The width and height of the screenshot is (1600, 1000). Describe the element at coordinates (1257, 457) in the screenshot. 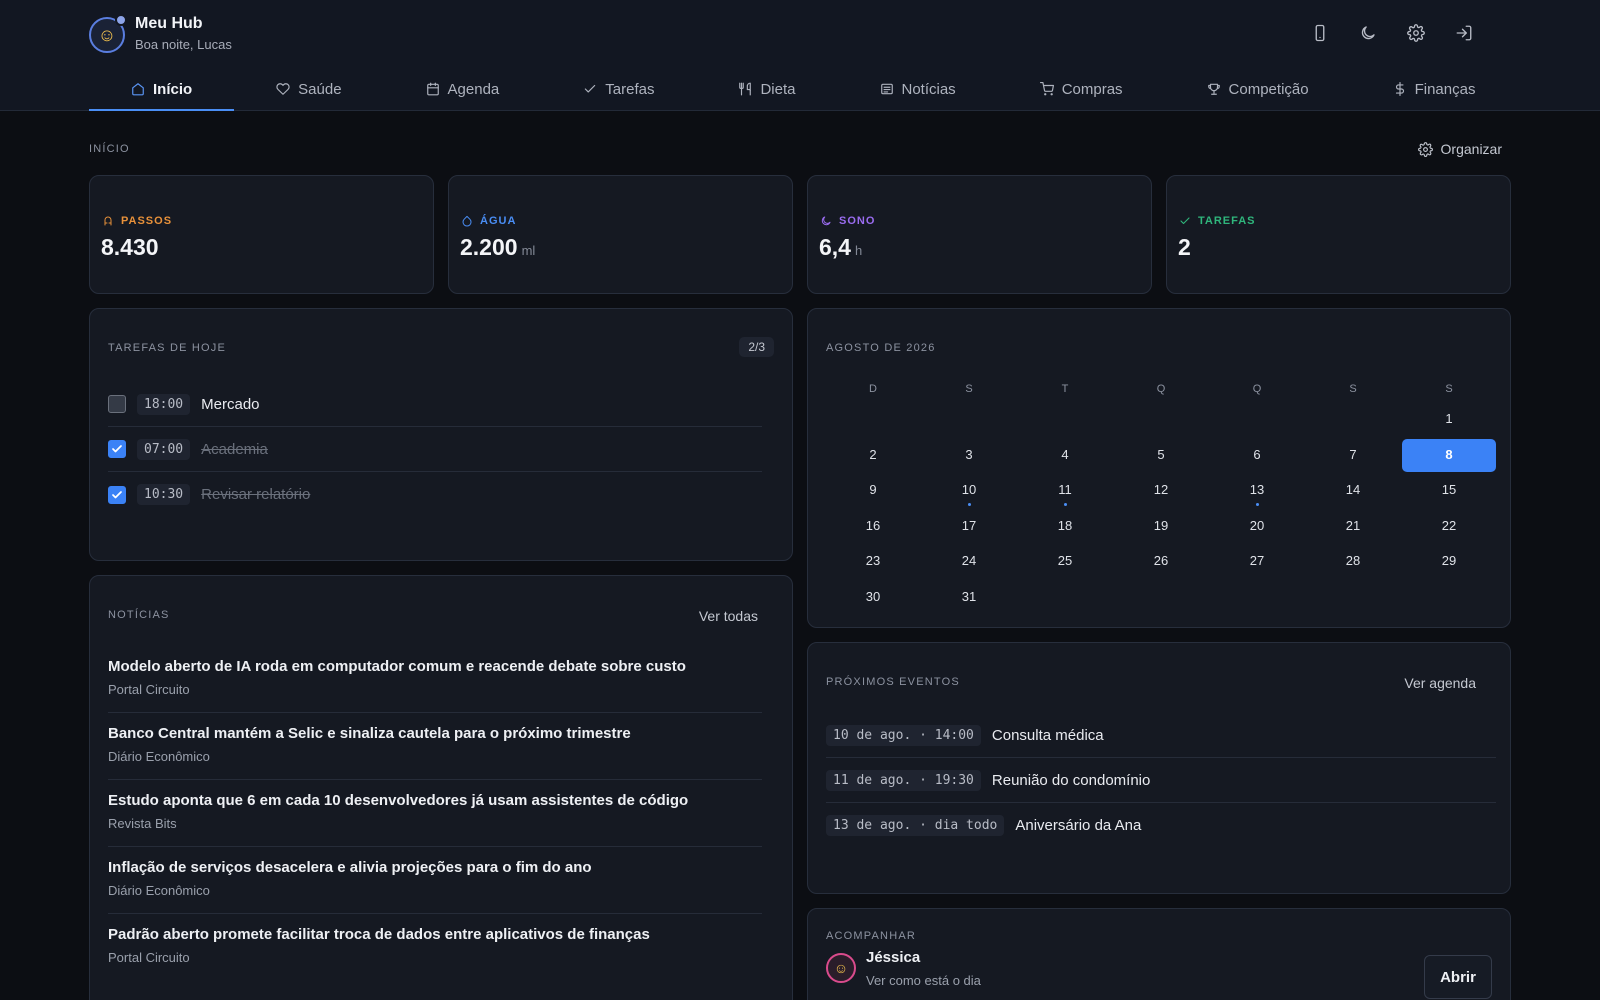

I see `calendar-day: 6` at that location.